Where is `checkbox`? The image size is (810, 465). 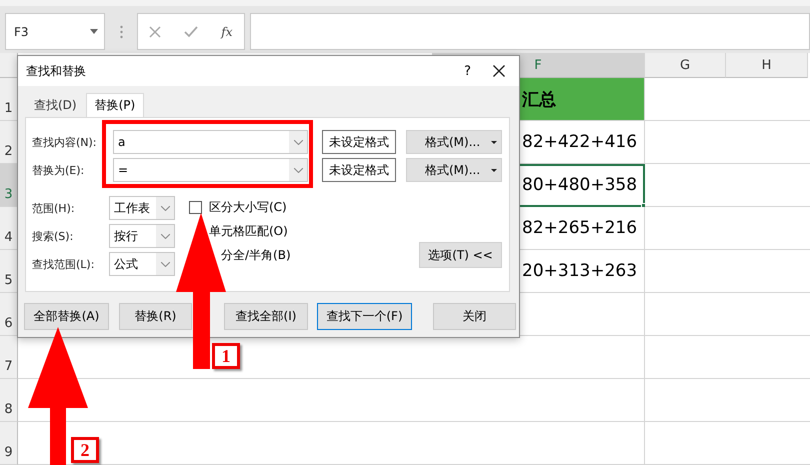
checkbox is located at coordinates (195, 207).